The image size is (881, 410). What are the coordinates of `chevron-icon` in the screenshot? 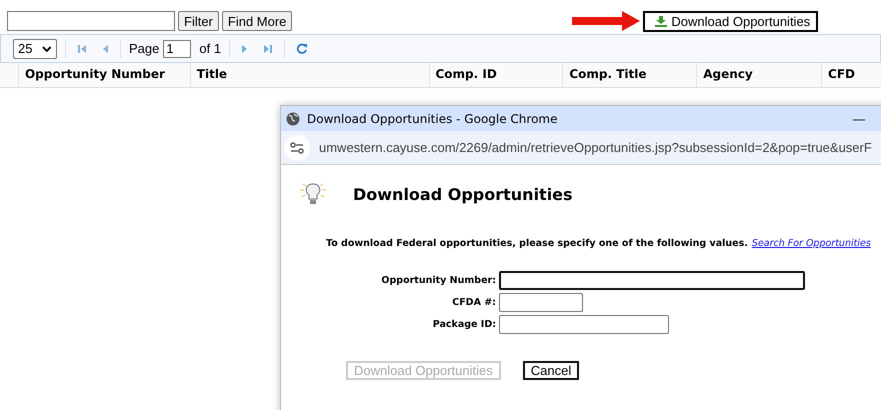 It's located at (47, 49).